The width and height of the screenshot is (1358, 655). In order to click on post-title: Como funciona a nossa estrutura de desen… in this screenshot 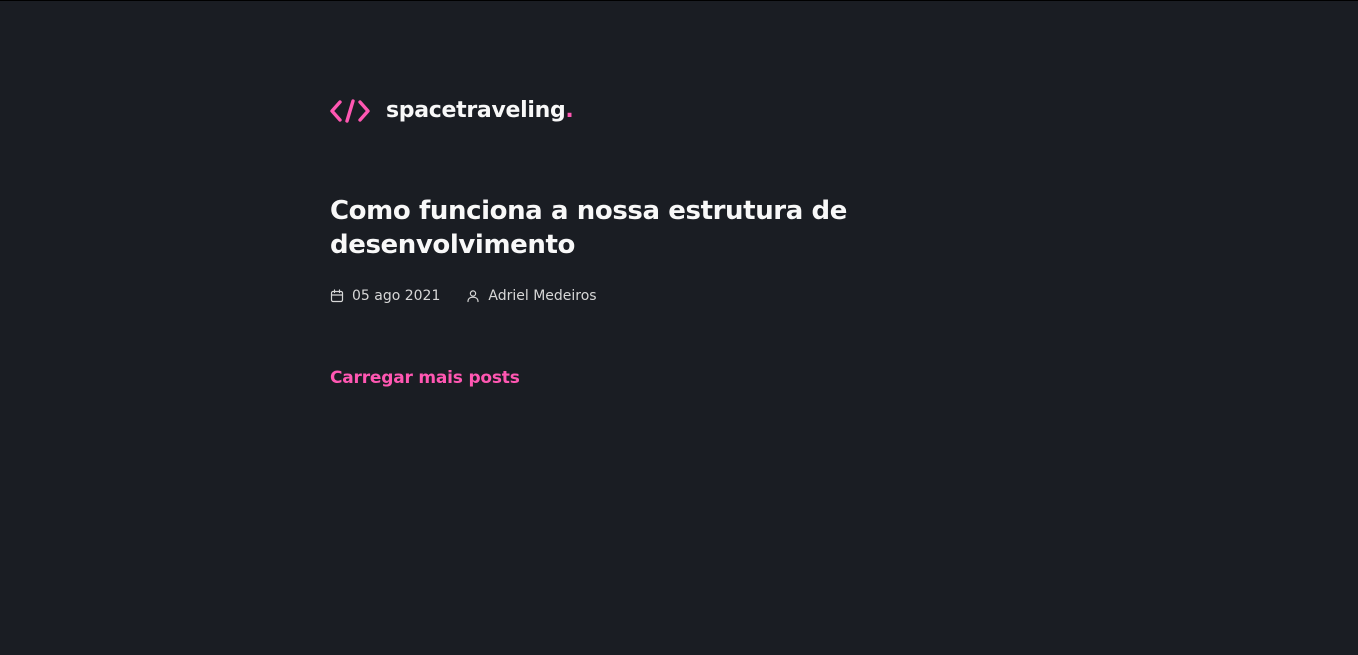, I will do `click(590, 228)`.